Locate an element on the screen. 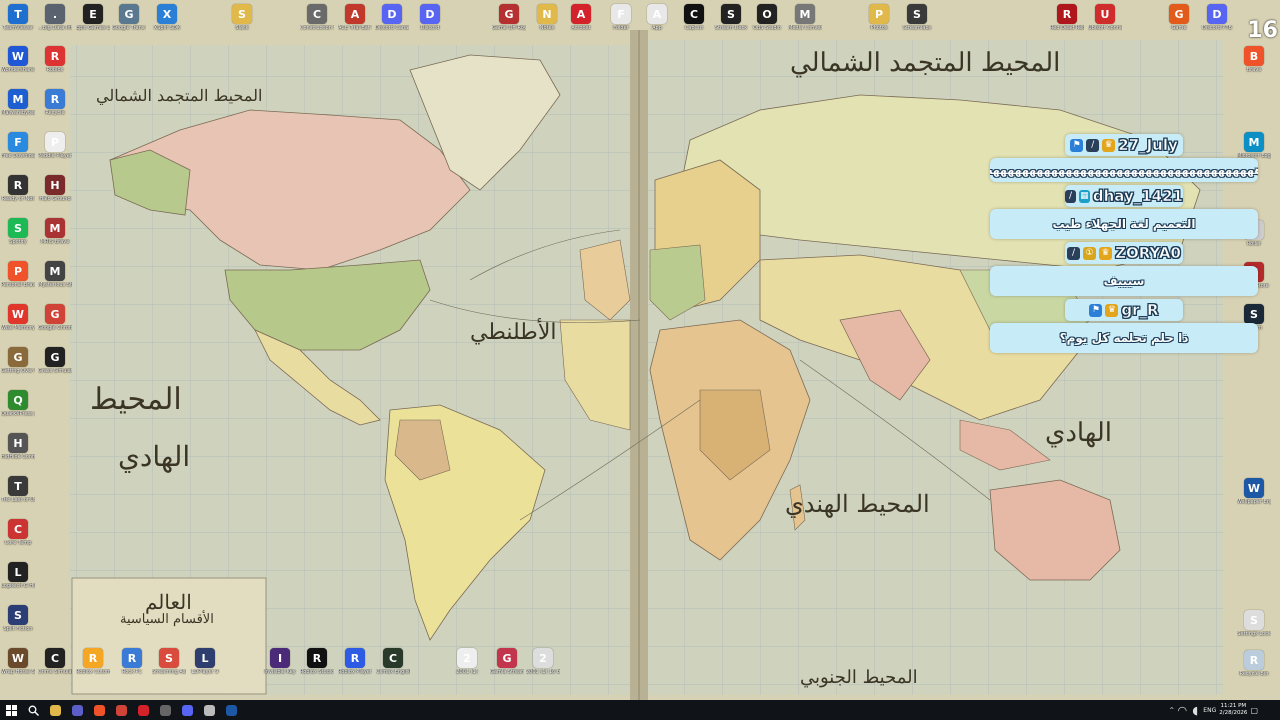 The width and height of the screenshot is (1280, 720). desktop-shortcut-left_column-12: LLogitech G HUB is located at coordinates (18, 575).